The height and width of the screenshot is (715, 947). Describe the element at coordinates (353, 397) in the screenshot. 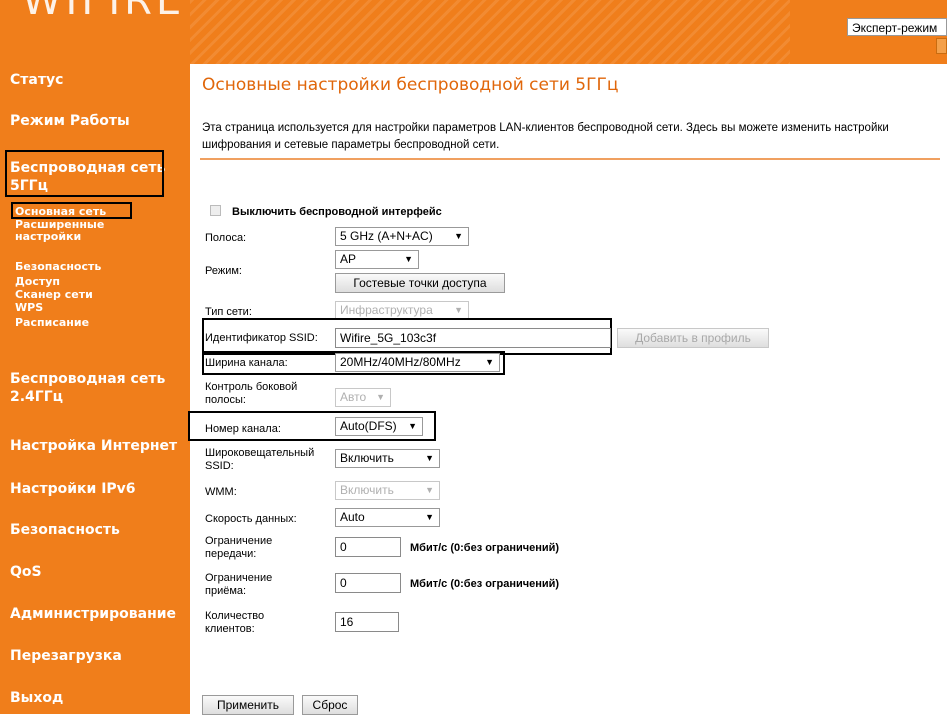

I see `select-value: Авто` at that location.